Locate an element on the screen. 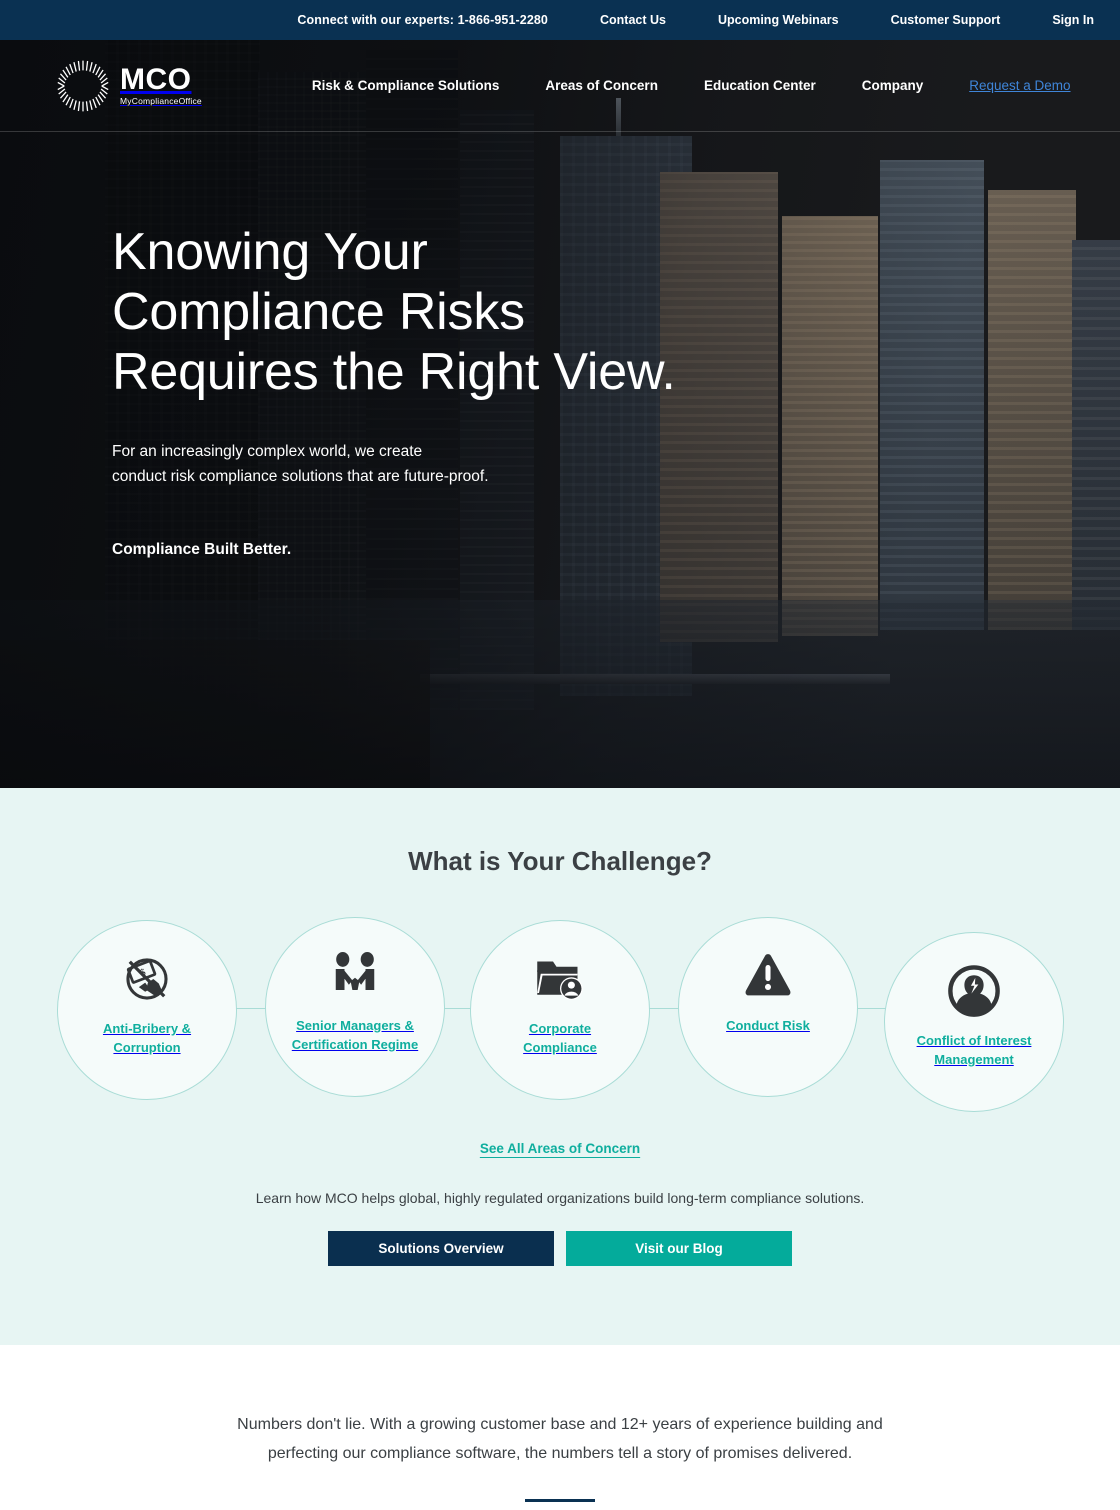 This screenshot has height=1510, width=1120. challenge-circle-conflict-of-interest: Conflict of Interest Management is located at coordinates (974, 1022).